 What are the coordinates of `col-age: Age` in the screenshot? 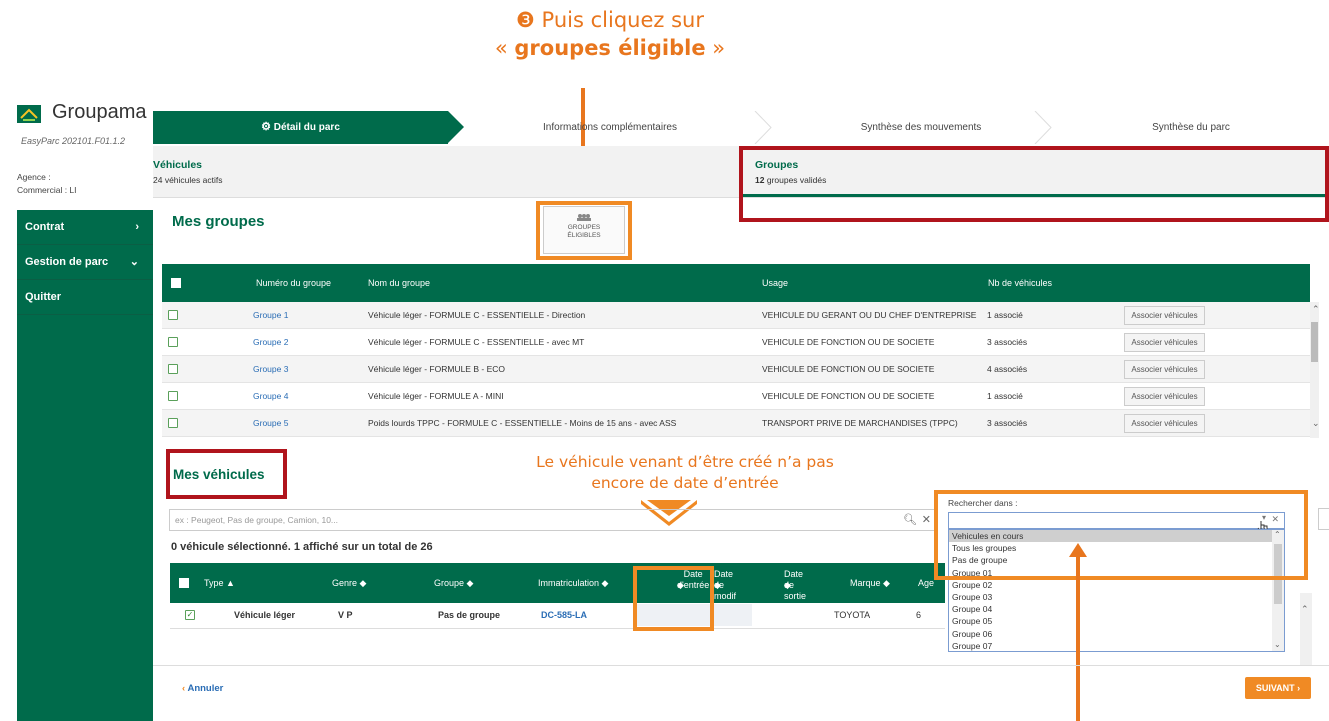 It's located at (926, 583).